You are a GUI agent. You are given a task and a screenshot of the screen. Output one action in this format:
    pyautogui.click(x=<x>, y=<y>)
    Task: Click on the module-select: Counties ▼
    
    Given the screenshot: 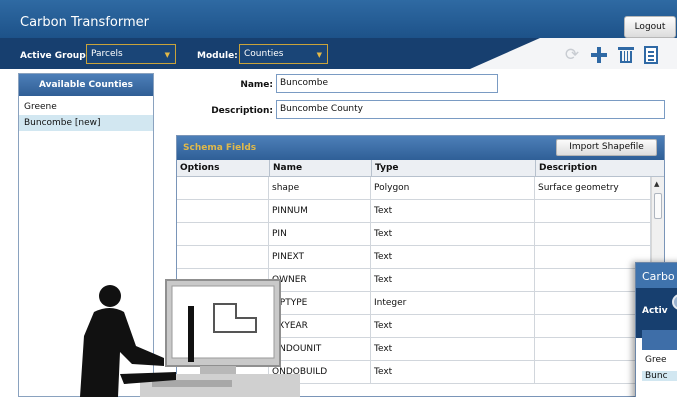 What is the action you would take?
    pyautogui.click(x=283, y=54)
    